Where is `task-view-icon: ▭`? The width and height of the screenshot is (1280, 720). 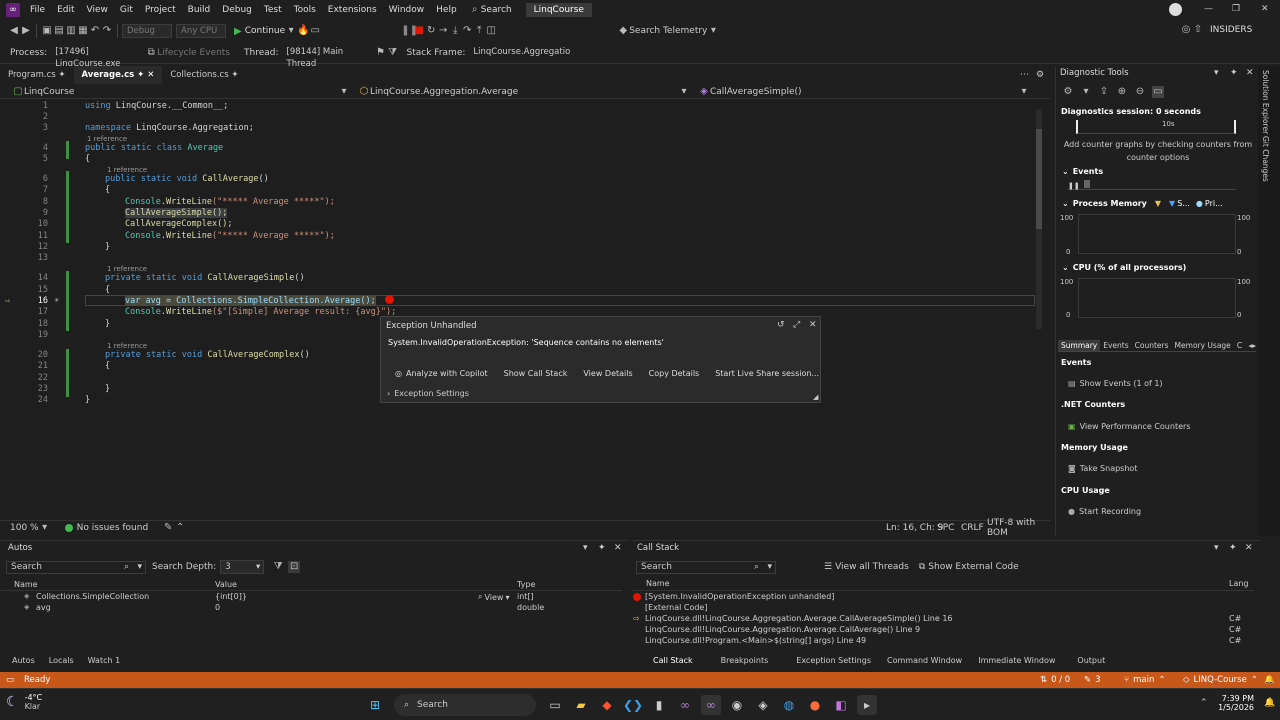
task-view-icon: ▭ is located at coordinates (555, 705).